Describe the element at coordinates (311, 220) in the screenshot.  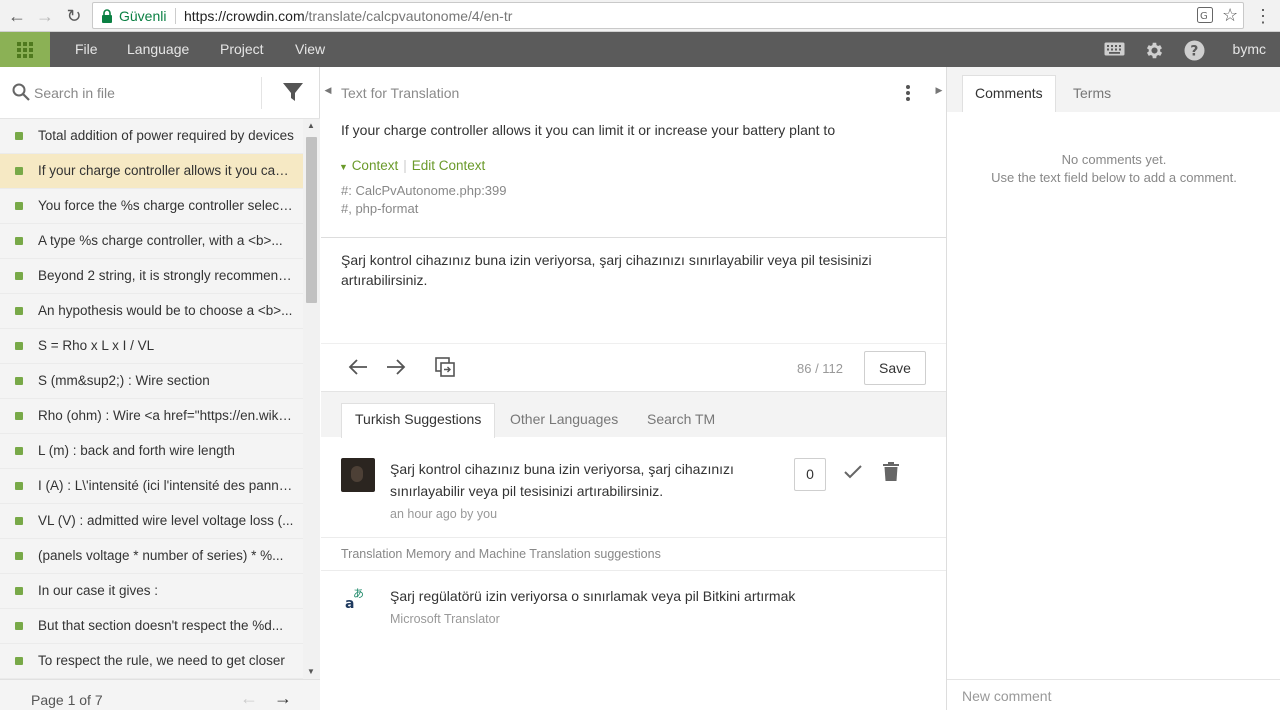
I see `scrollbar-thumb` at that location.